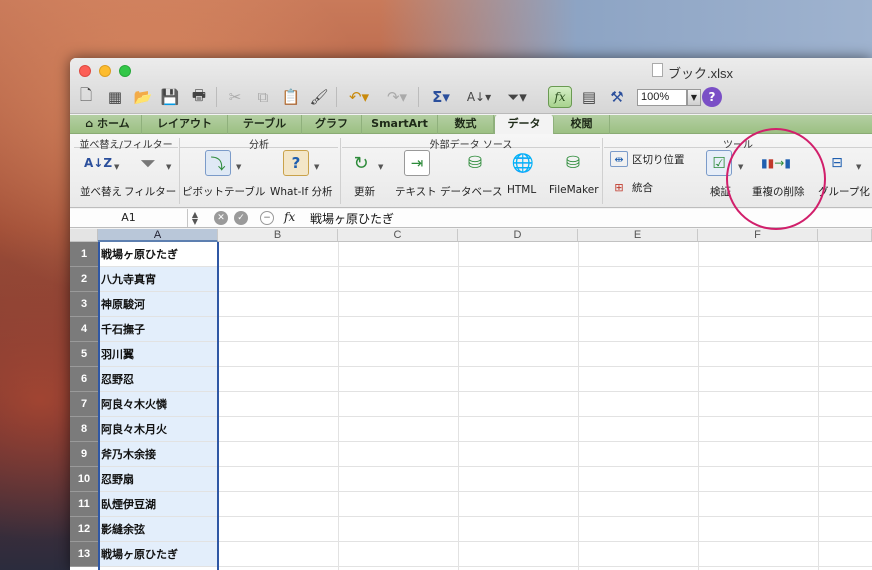 Image resolution: width=872 pixels, height=570 pixels. What do you see at coordinates (662, 97) in the screenshot?
I see `zoom-field: 100%` at bounding box center [662, 97].